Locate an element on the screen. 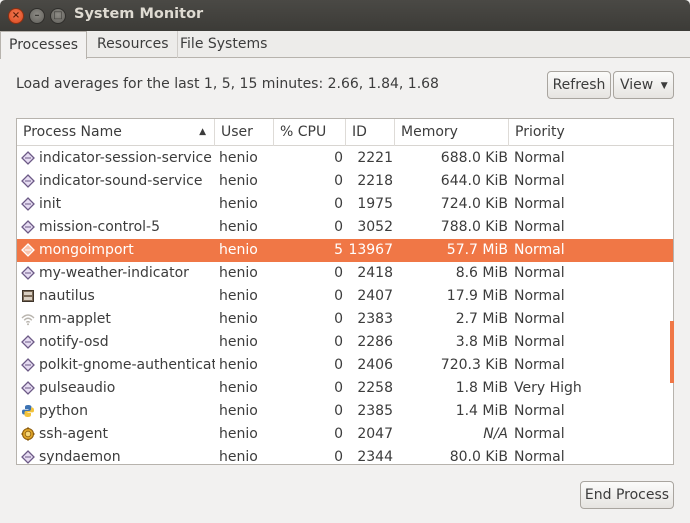 The width and height of the screenshot is (690, 523). column-header-memory: Memory is located at coordinates (452, 132).